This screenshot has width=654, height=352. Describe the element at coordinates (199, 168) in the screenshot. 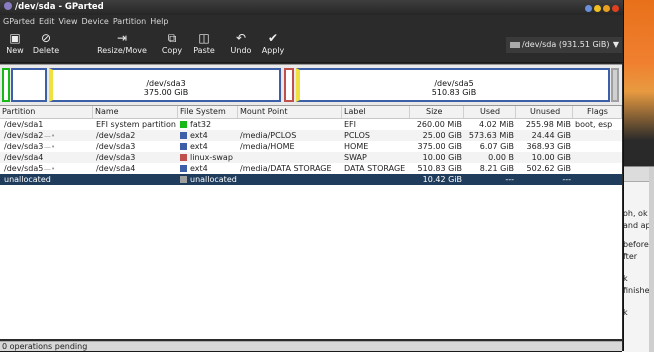

I see `fs-text: ext4` at that location.